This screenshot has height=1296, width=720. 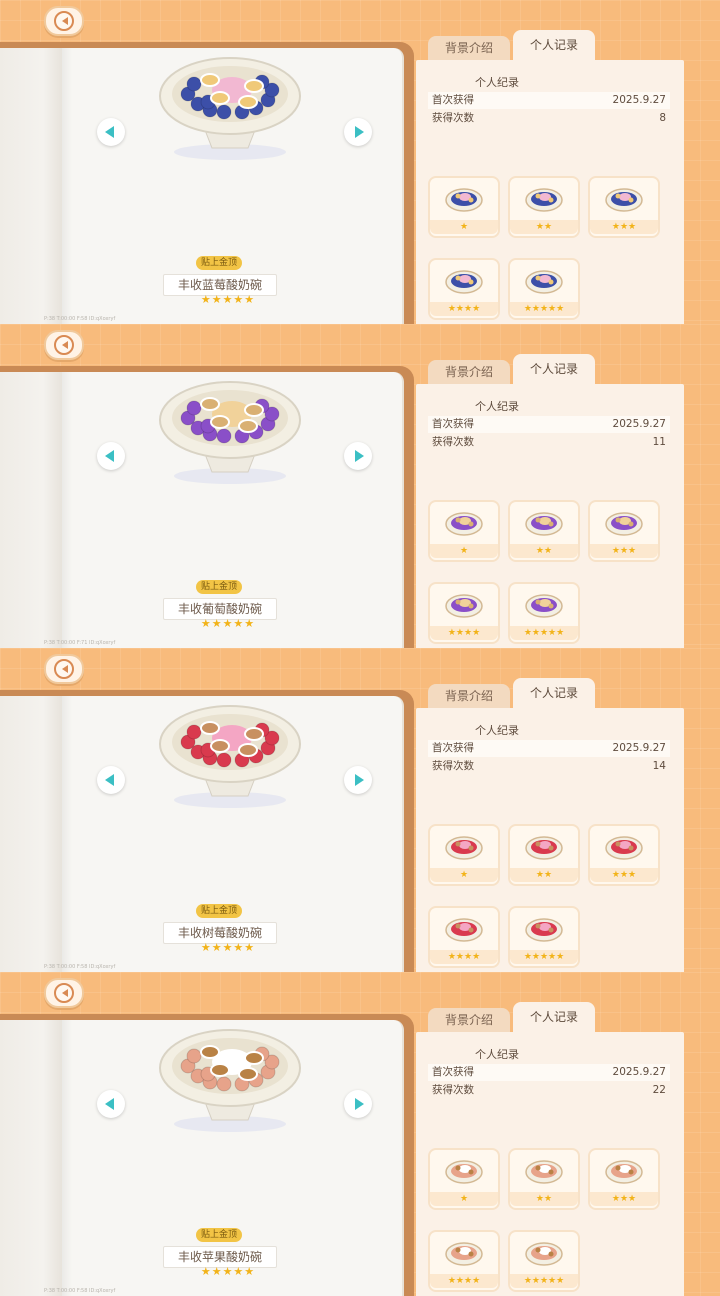 I want to click on times-obtained-row: 获得次数 14, so click(x=549, y=766).